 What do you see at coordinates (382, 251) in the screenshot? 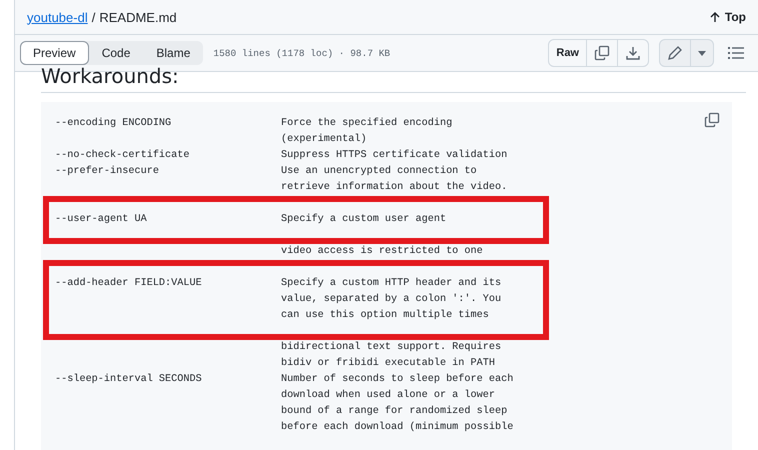
I see `option-description: video access is restricted to one` at bounding box center [382, 251].